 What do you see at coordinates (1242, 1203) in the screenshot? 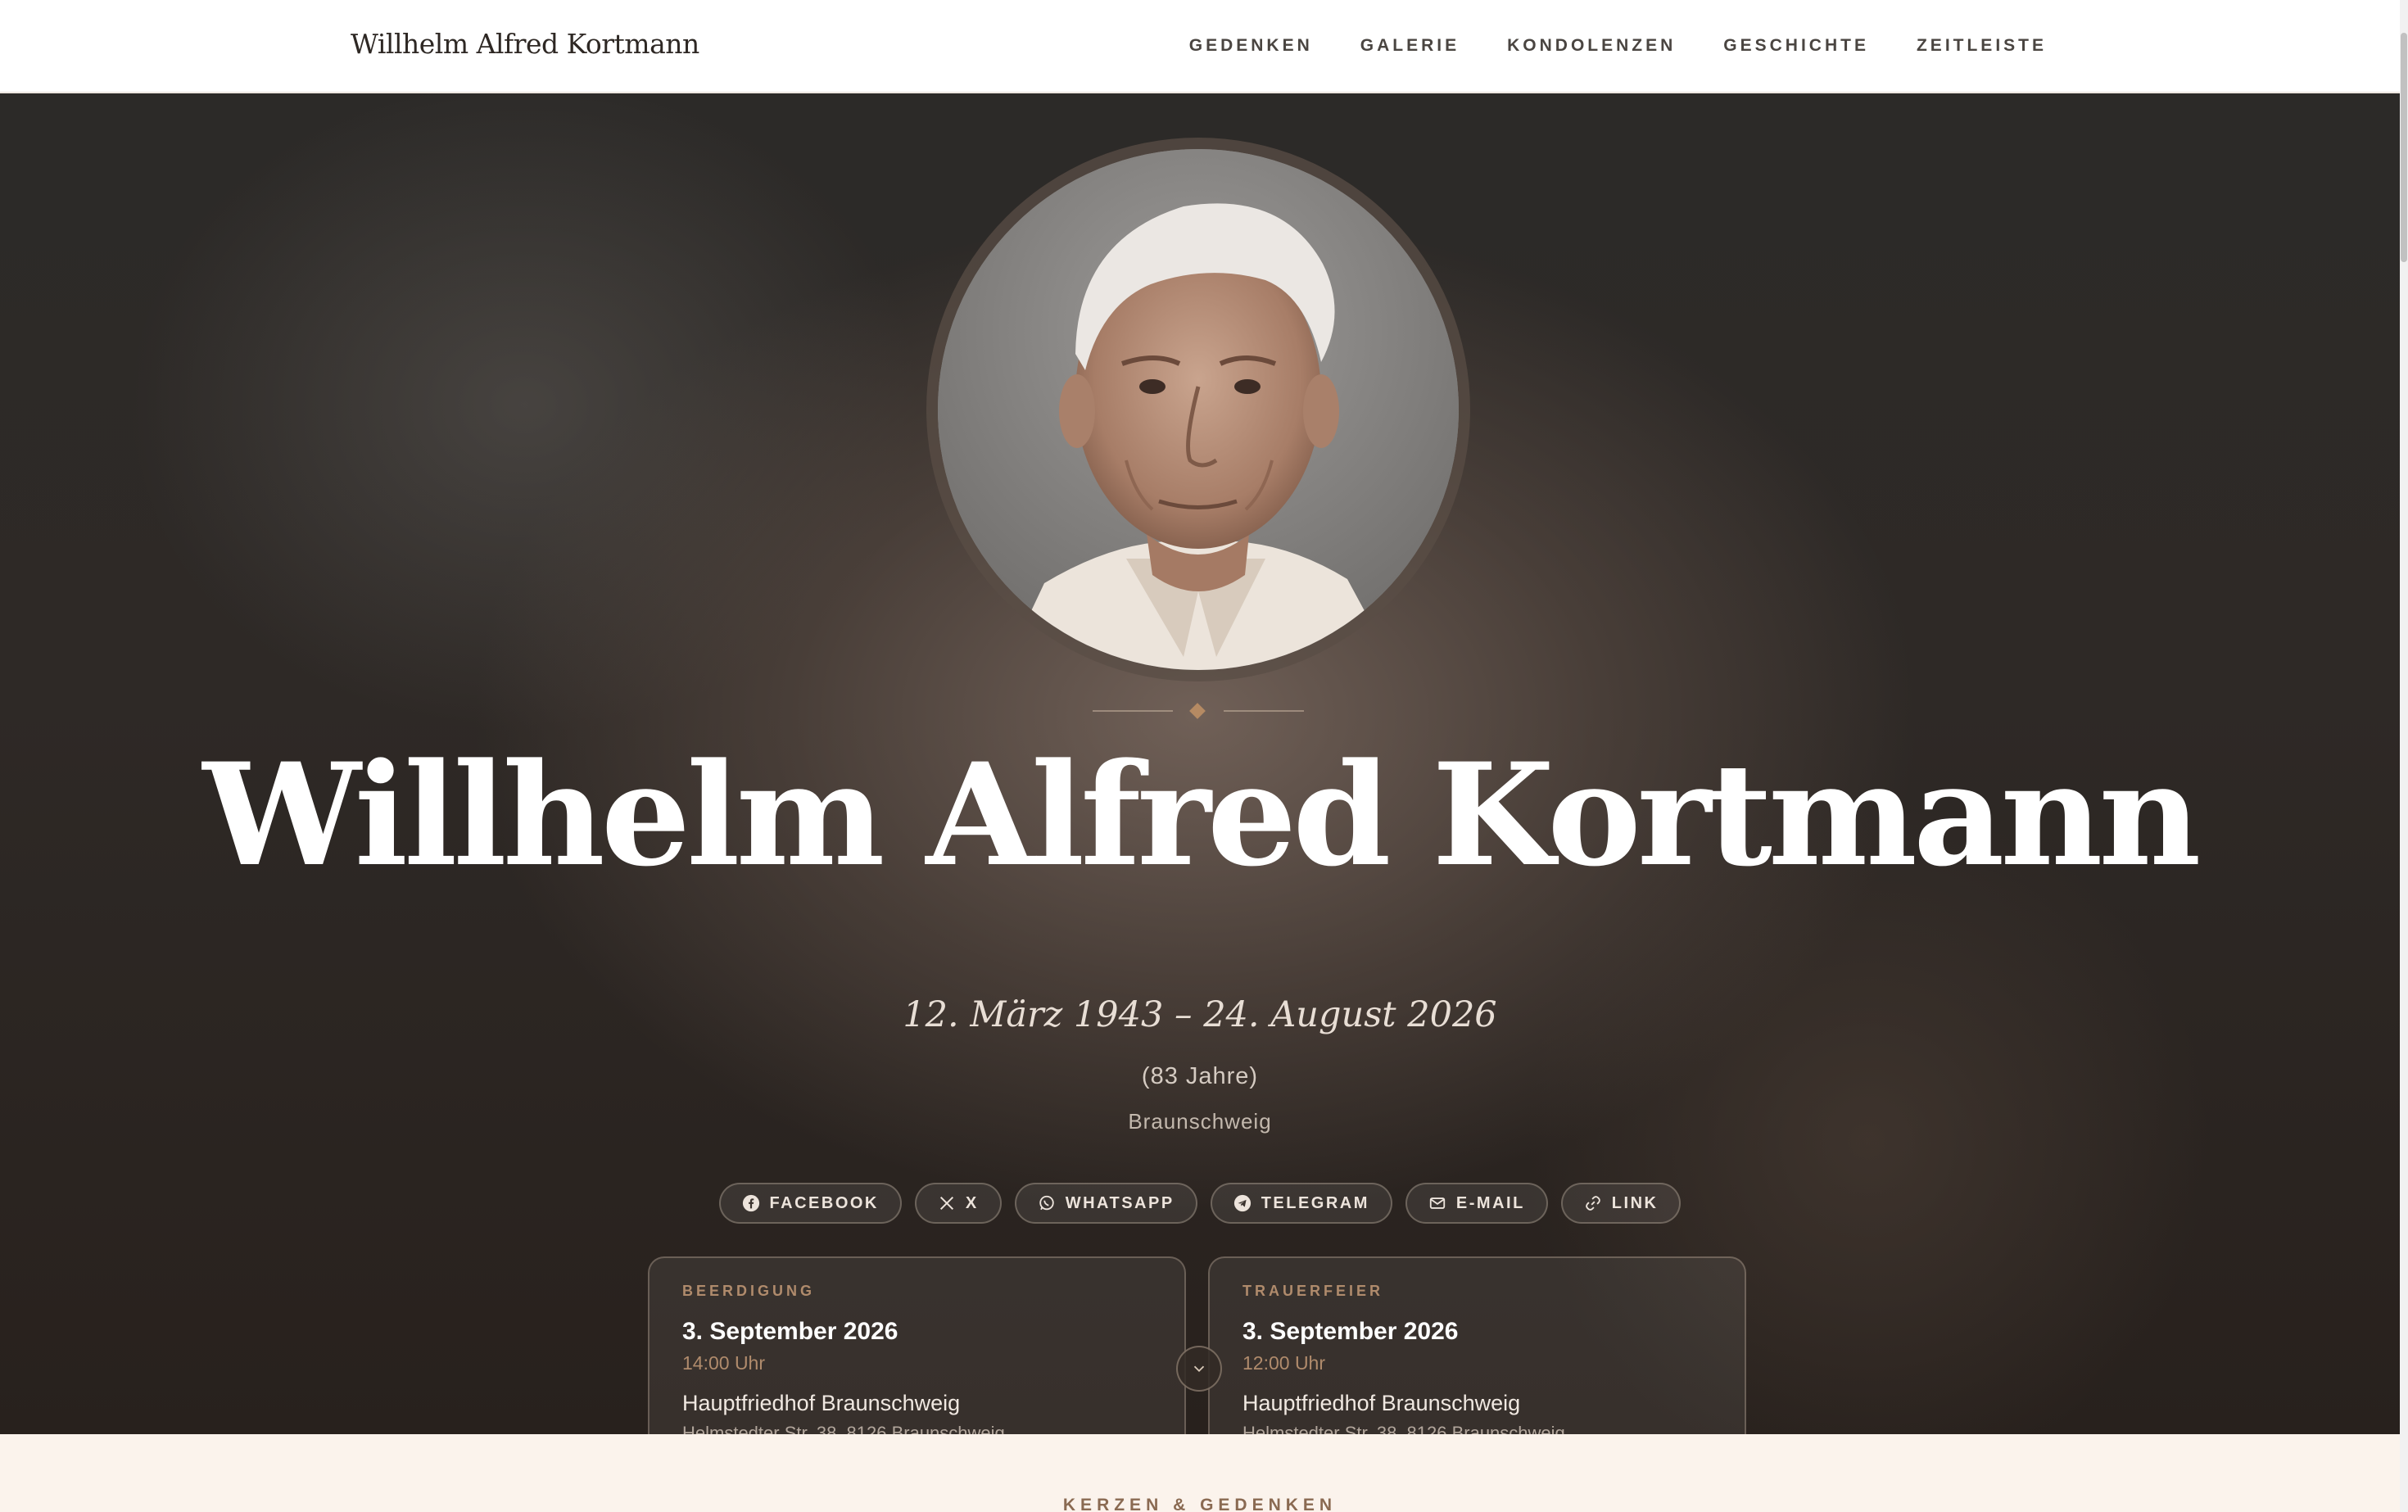
I see `telegram-icon` at bounding box center [1242, 1203].